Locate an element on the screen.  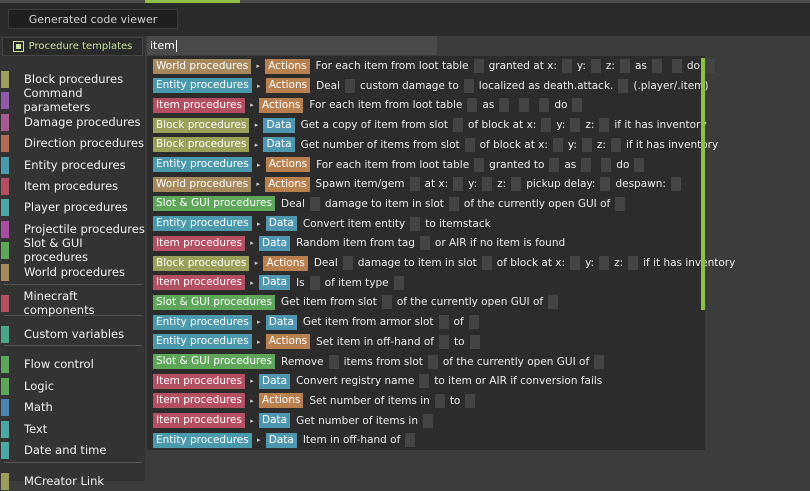
sidebar-category-direction-procedures: Direction procedures is located at coordinates (72, 143).